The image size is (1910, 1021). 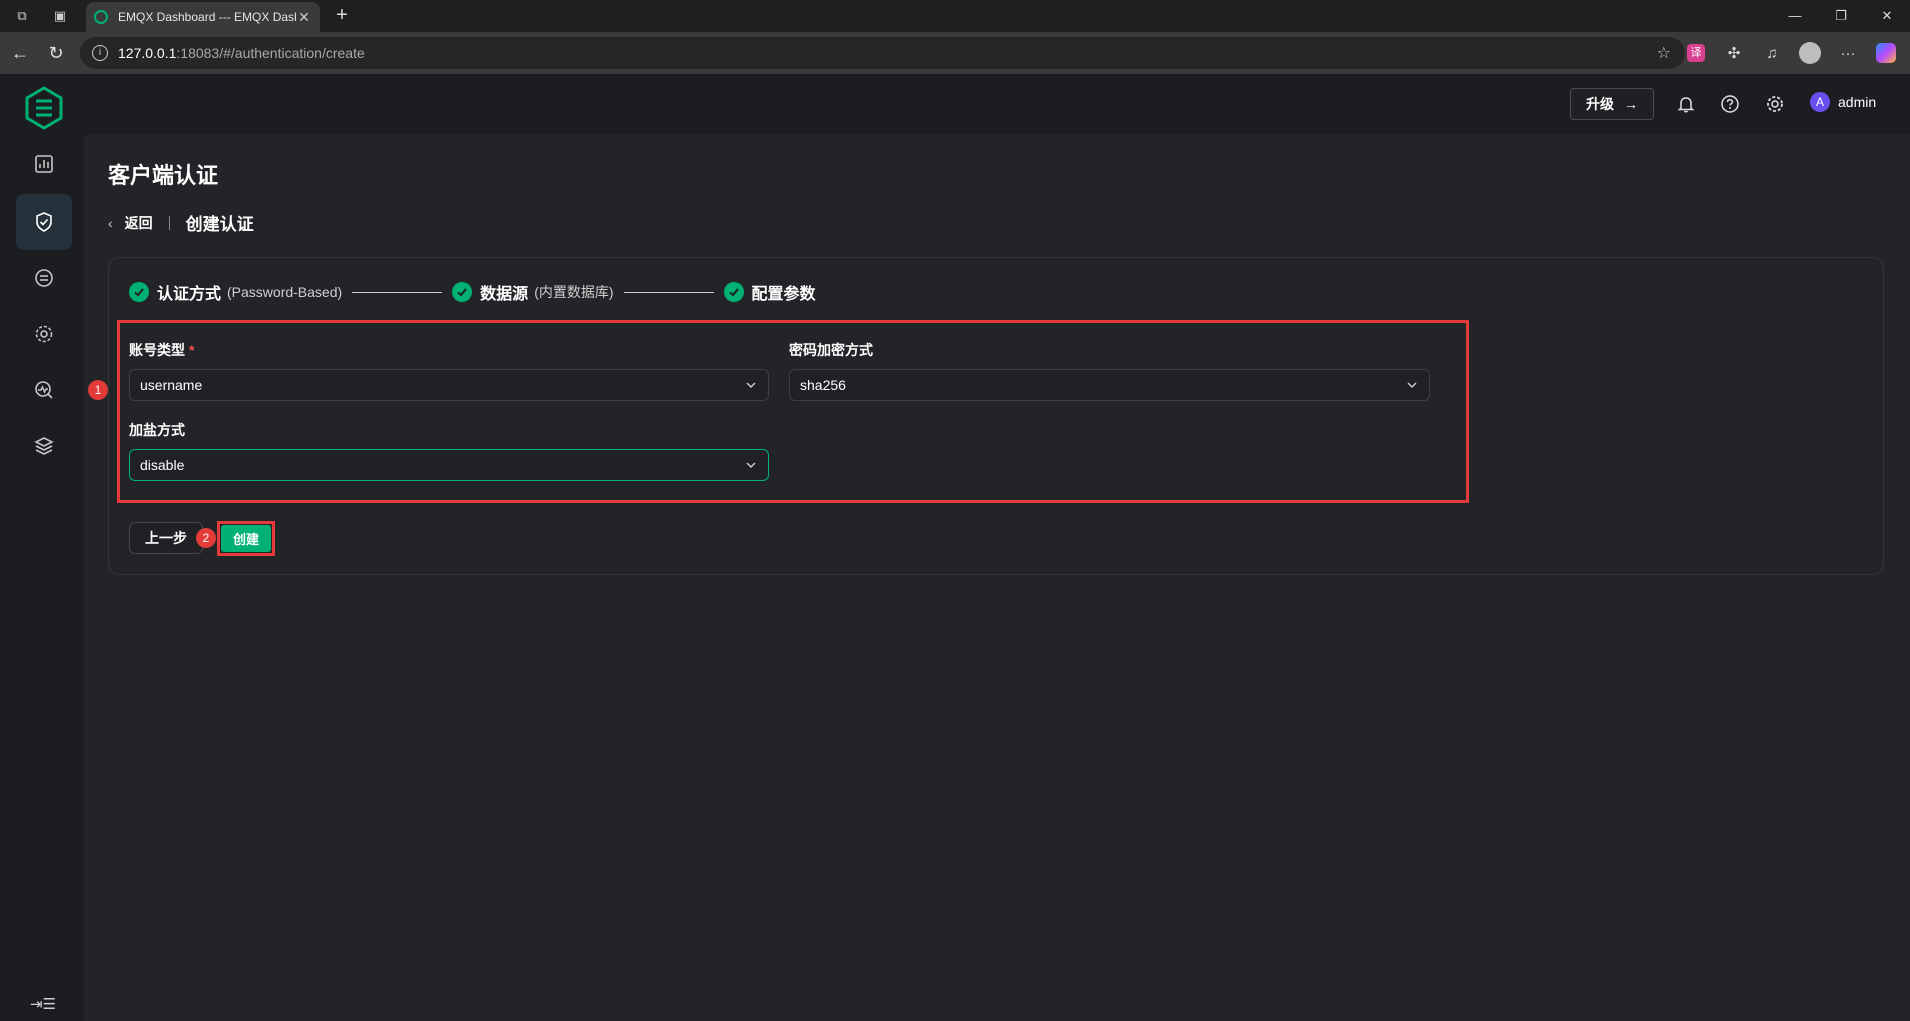 I want to click on step-data-source: 数据源 (内置数据库), so click(x=533, y=292).